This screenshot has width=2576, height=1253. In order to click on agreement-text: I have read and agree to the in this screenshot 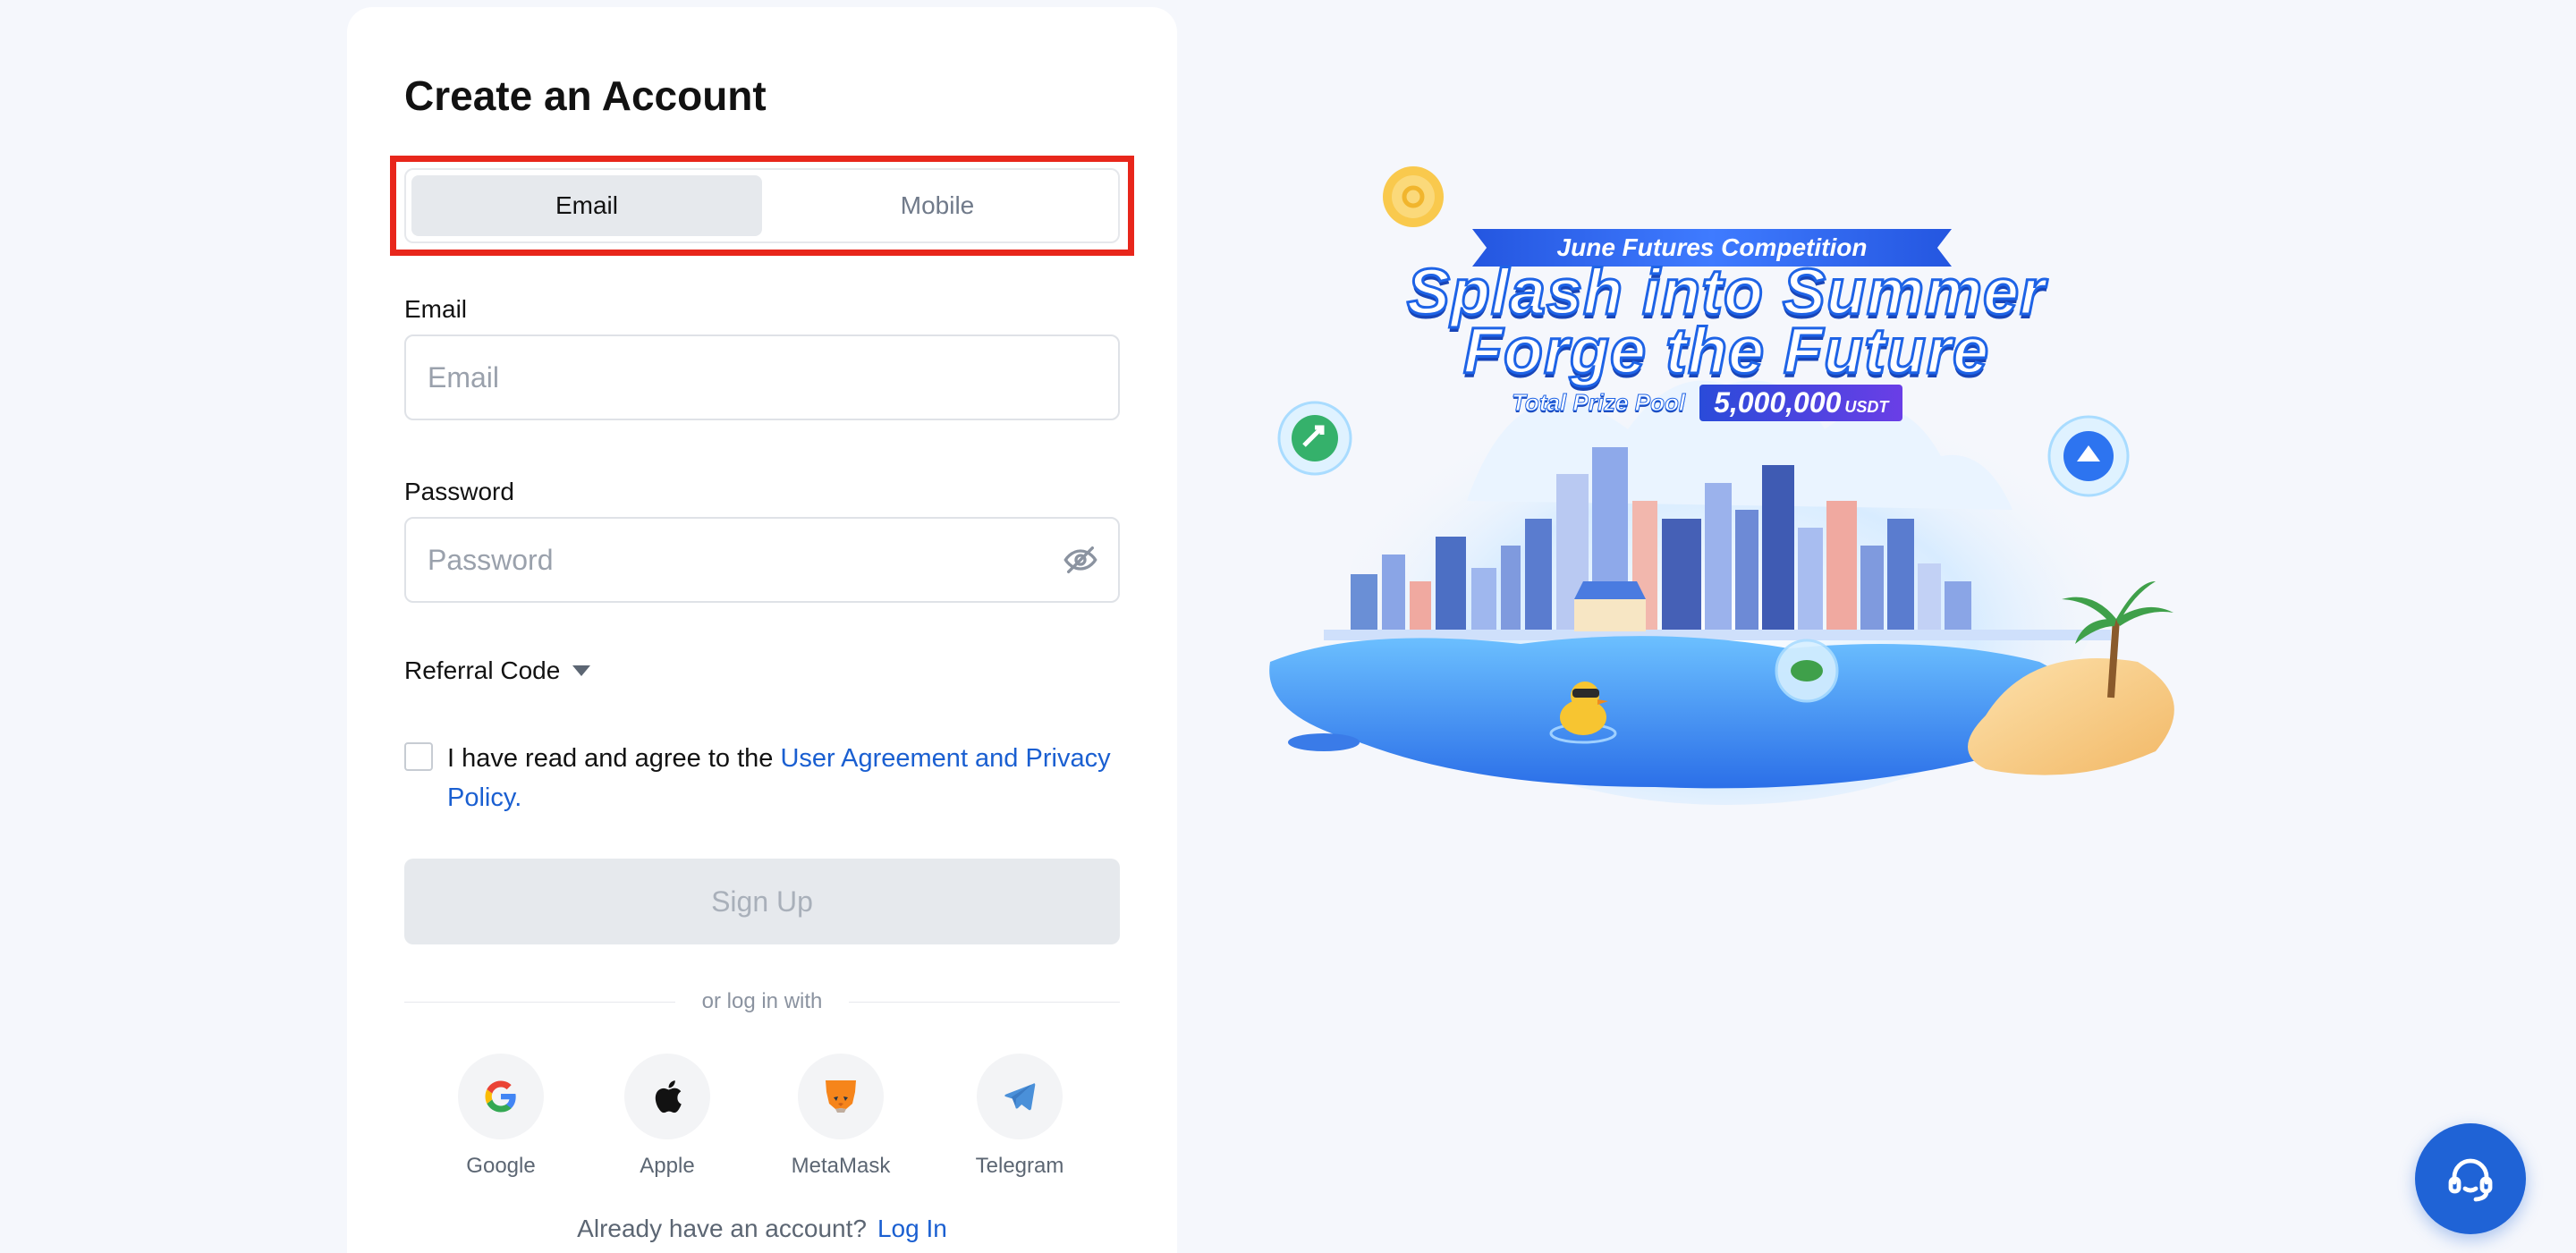, I will do `click(614, 758)`.